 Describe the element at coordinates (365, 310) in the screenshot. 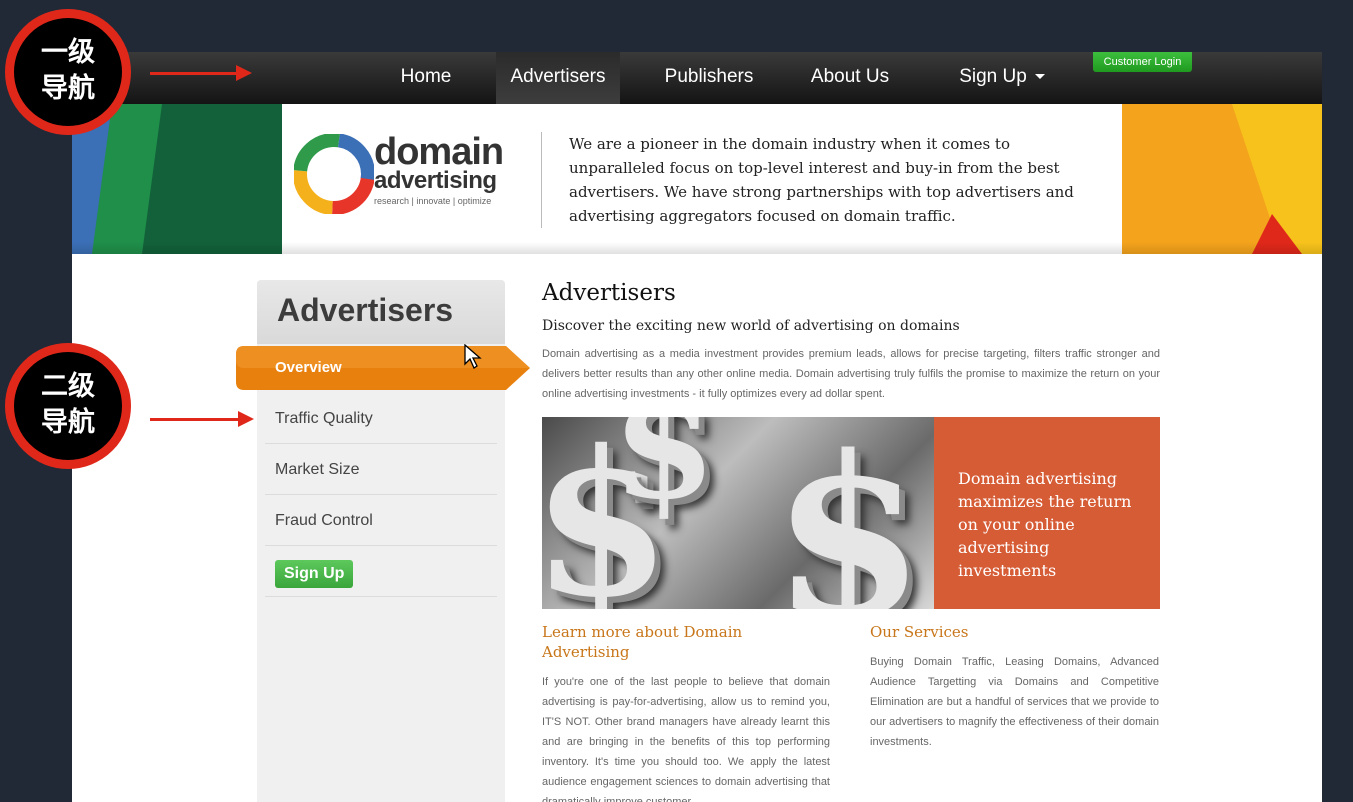

I see `sidebar-title: Advertisers` at that location.